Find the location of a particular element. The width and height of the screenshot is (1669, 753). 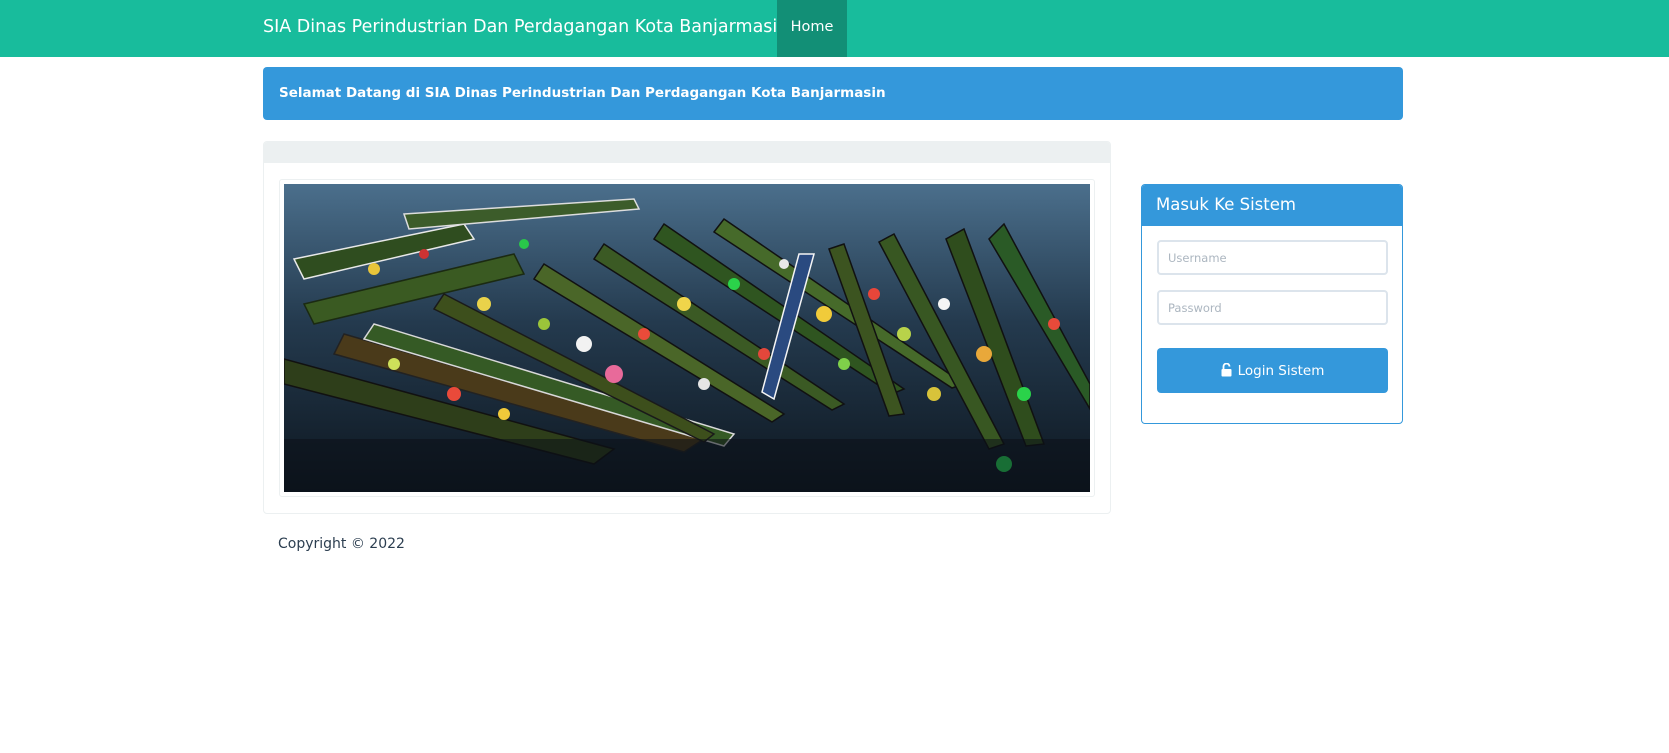

footer-copyright: Copyright © 2022 is located at coordinates (341, 544).